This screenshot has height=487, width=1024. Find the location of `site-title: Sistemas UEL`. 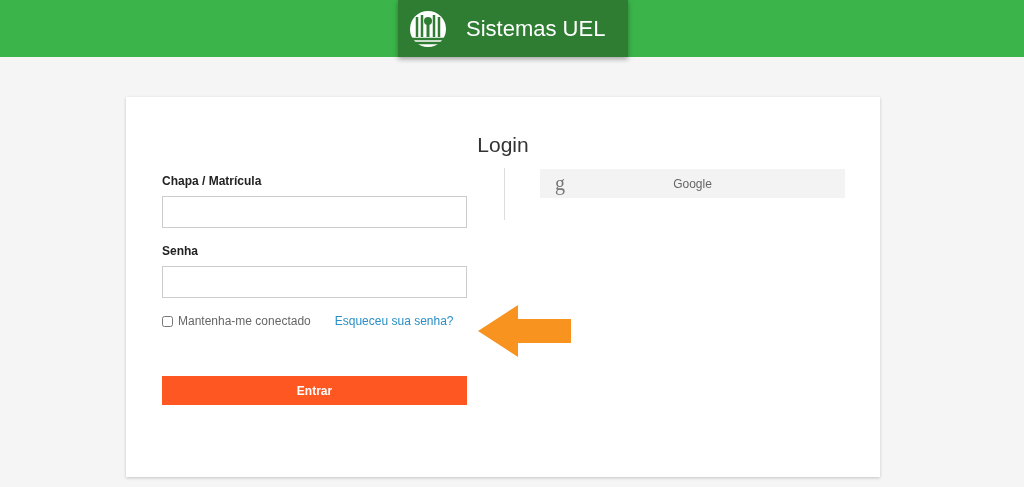

site-title: Sistemas UEL is located at coordinates (536, 28).